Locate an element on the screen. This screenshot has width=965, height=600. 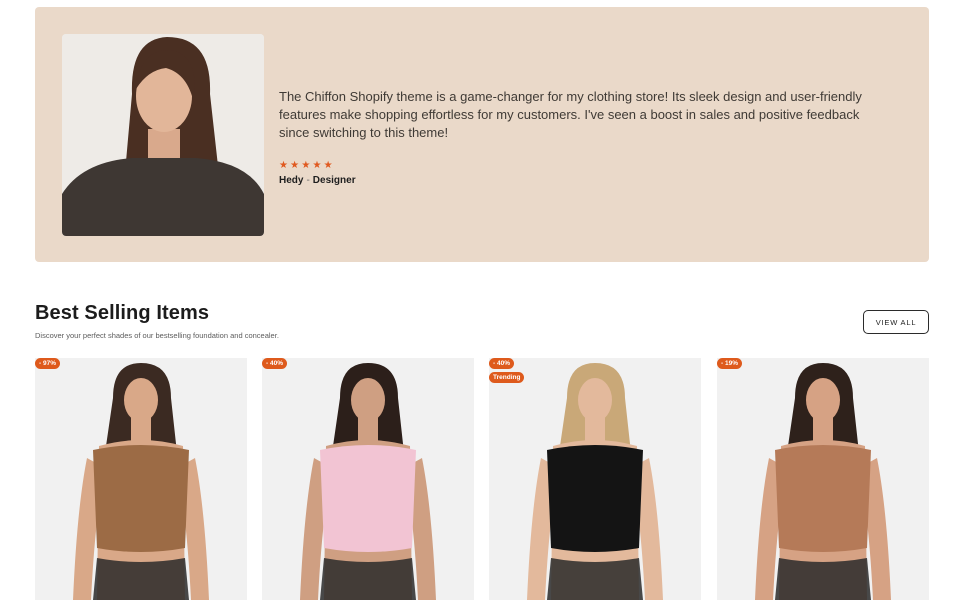
section-title: Best Selling Items is located at coordinates (122, 313).